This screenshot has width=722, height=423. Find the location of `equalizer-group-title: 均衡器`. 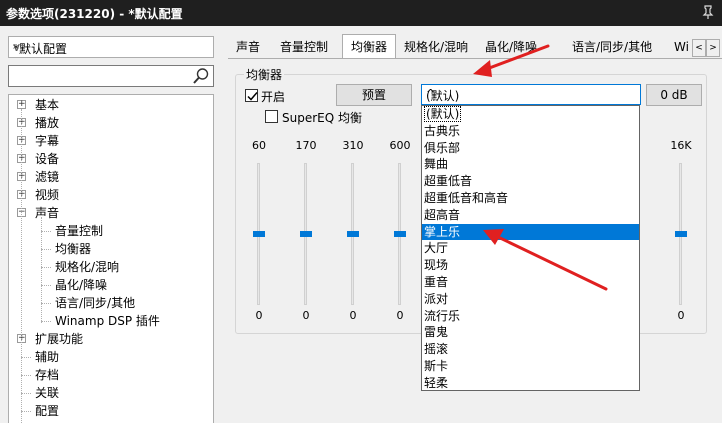

equalizer-group-title: 均衡器 is located at coordinates (264, 74).